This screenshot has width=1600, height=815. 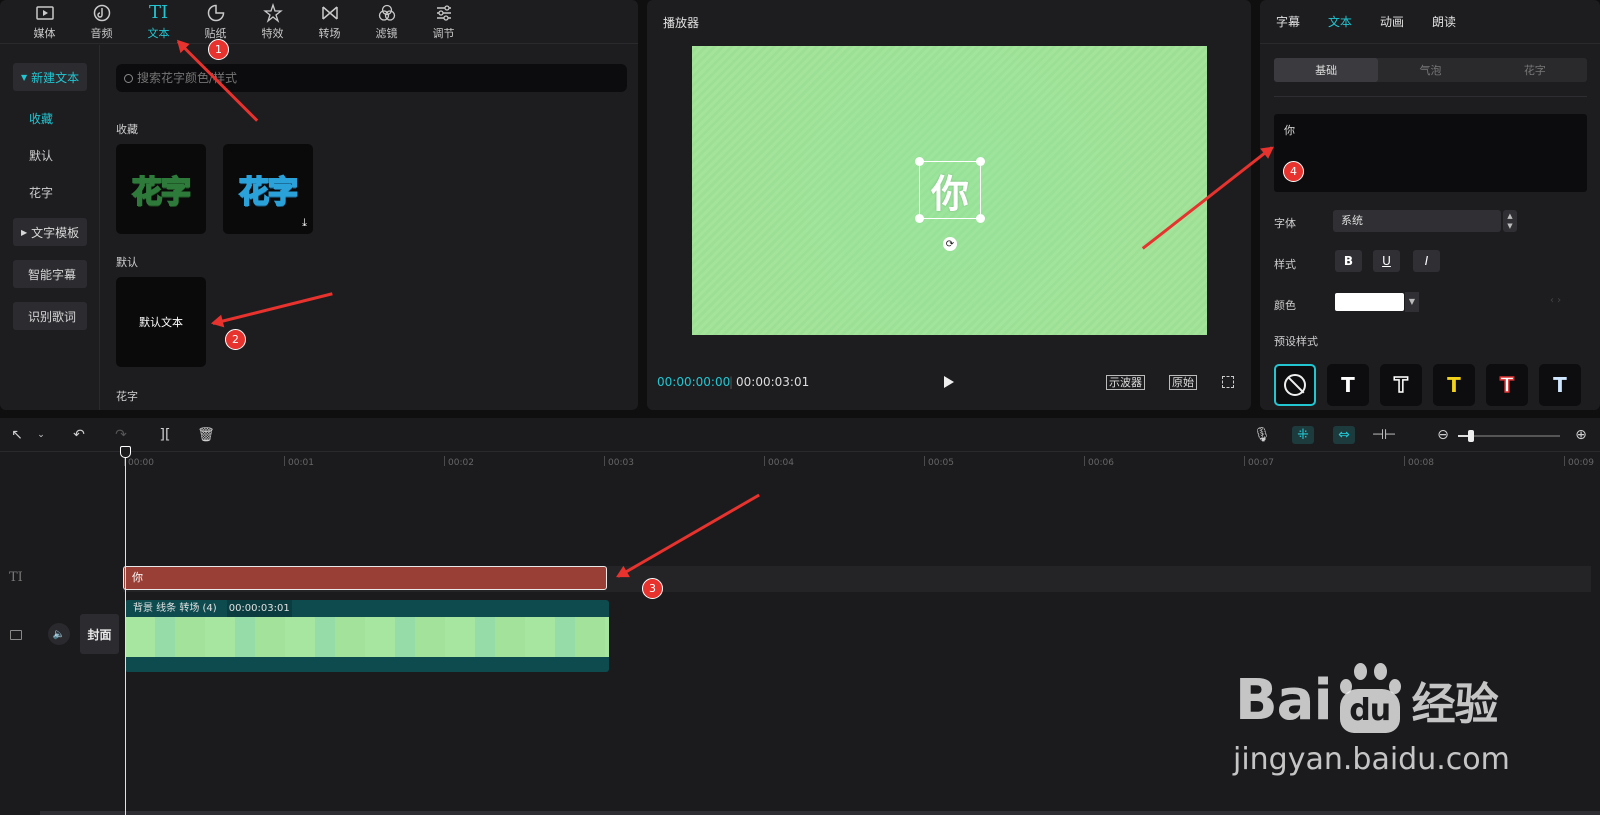 What do you see at coordinates (161, 322) in the screenshot?
I see `default-text-tile: 默认文本` at bounding box center [161, 322].